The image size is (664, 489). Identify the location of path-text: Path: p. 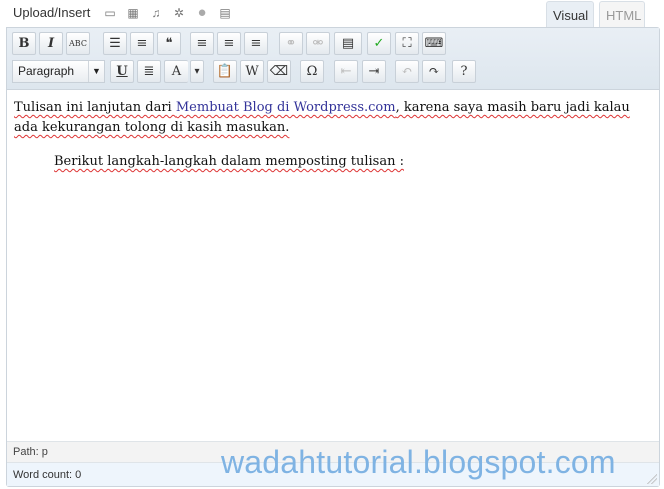
(30, 452).